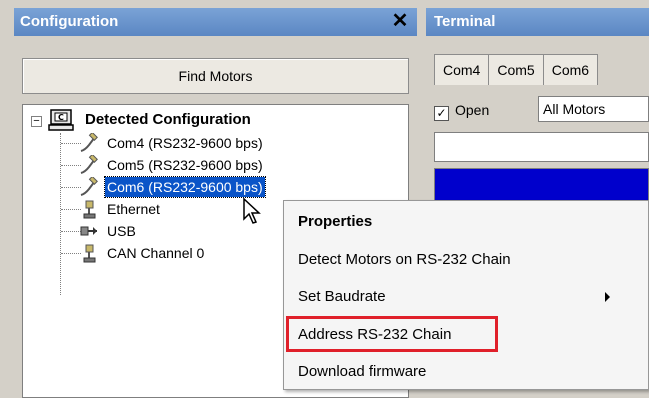 This screenshot has height=398, width=649. I want to click on tab-com5: Com5, so click(516, 69).